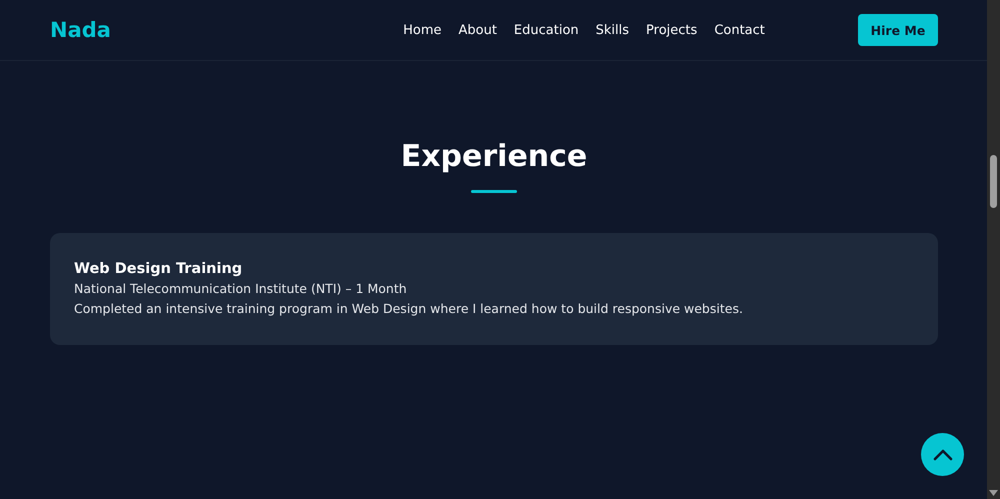 This screenshot has height=499, width=1000. I want to click on nav-link: Home, so click(422, 30).